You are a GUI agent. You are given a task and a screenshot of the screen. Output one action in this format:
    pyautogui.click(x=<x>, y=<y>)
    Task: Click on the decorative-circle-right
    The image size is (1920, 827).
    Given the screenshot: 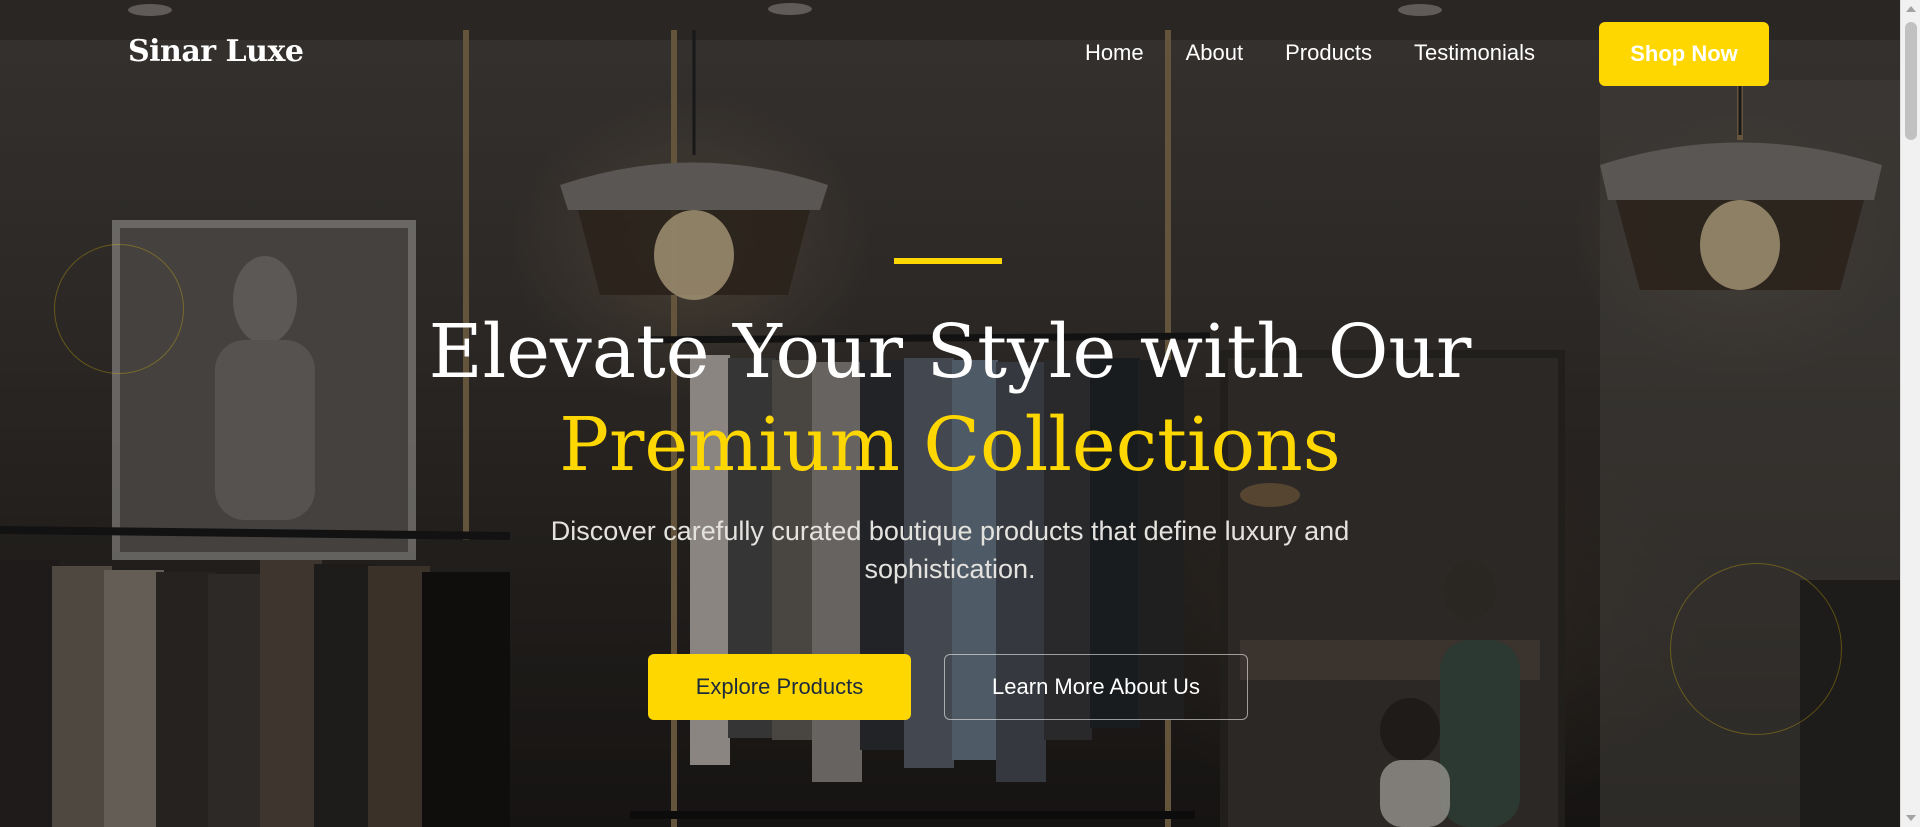 What is the action you would take?
    pyautogui.click(x=1756, y=649)
    